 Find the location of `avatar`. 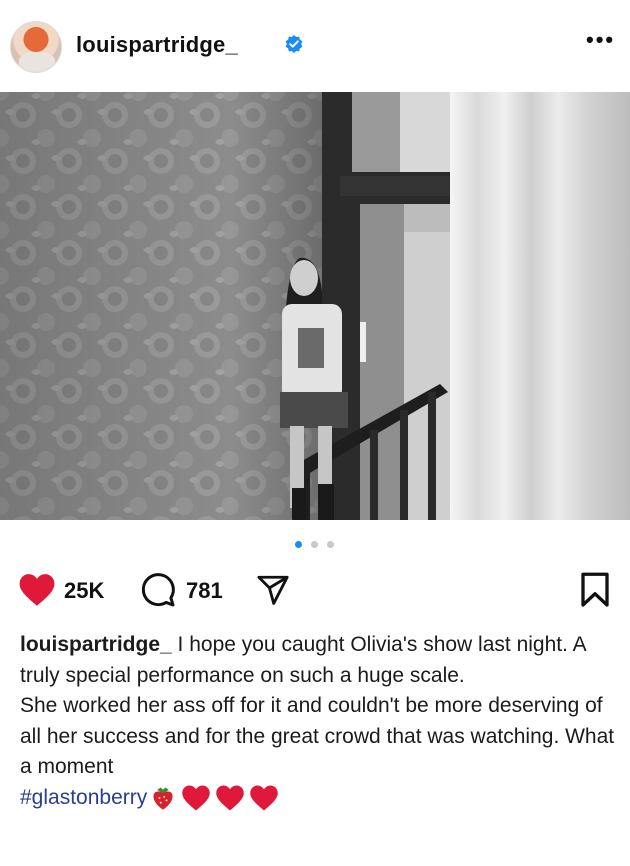

avatar is located at coordinates (36, 47).